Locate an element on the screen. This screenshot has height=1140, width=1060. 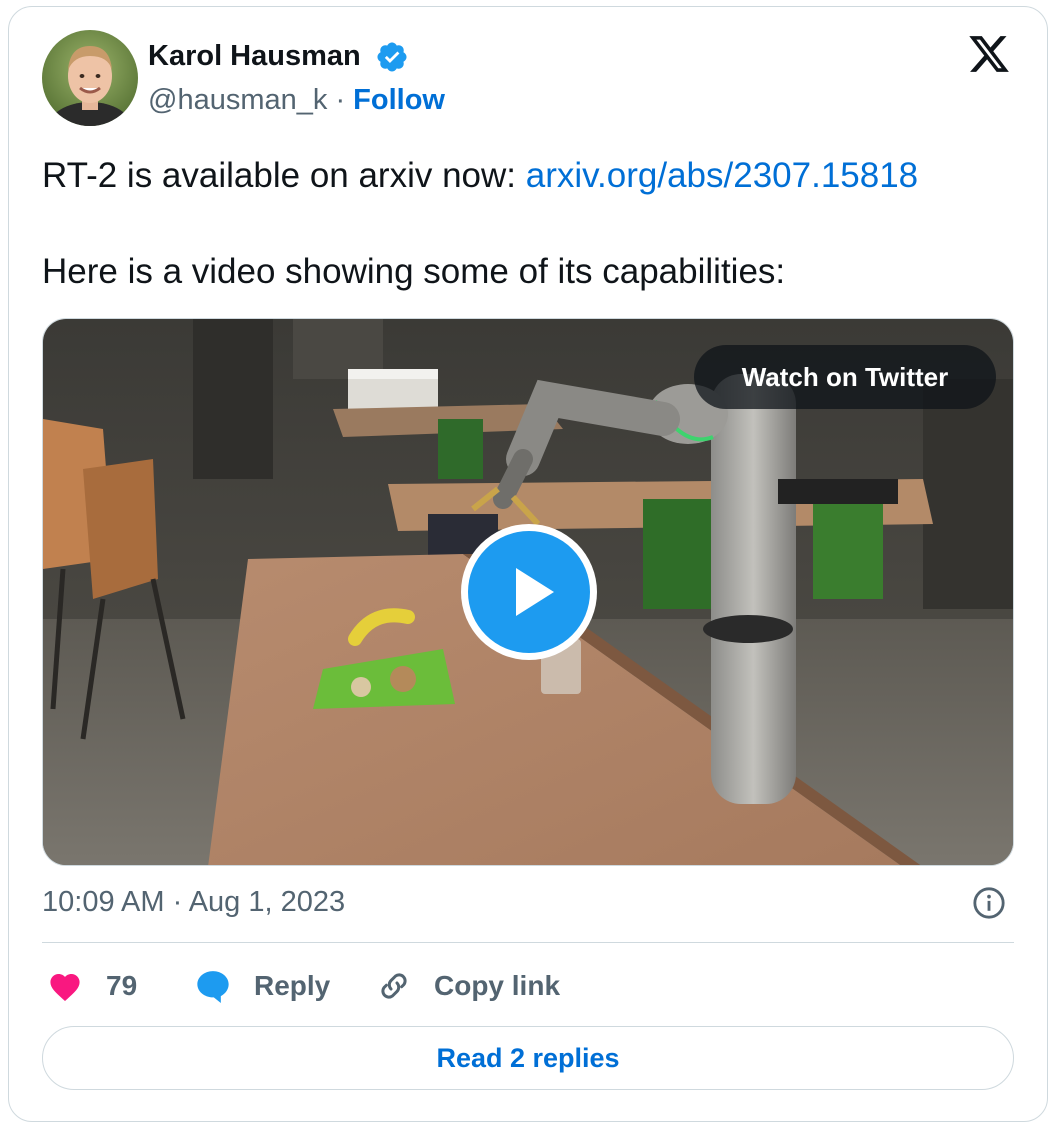
author-handle: @hausman_k is located at coordinates (237, 100).